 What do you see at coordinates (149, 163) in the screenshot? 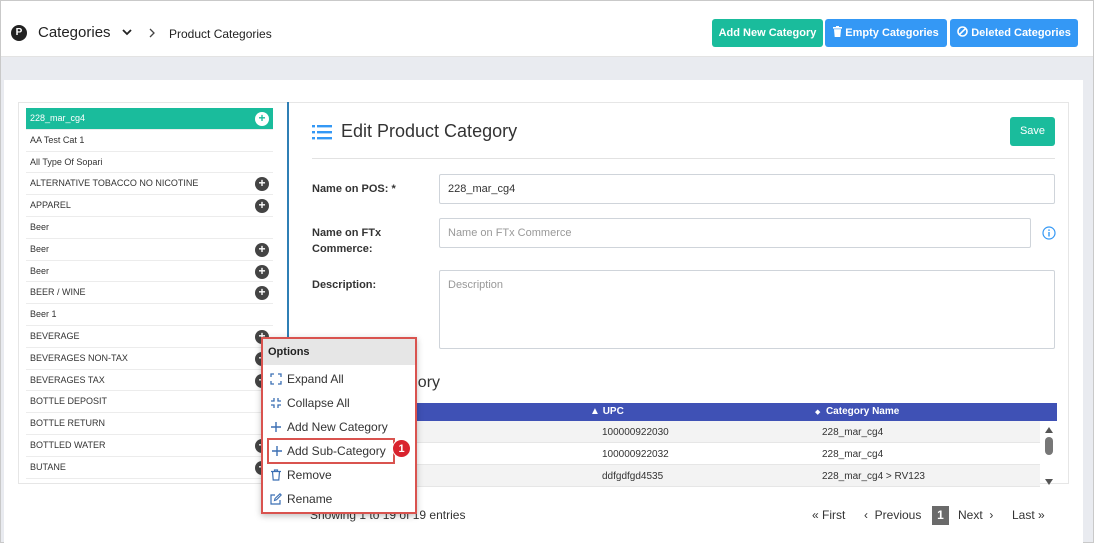
I see `tree-item: All Type Of Sopari` at bounding box center [149, 163].